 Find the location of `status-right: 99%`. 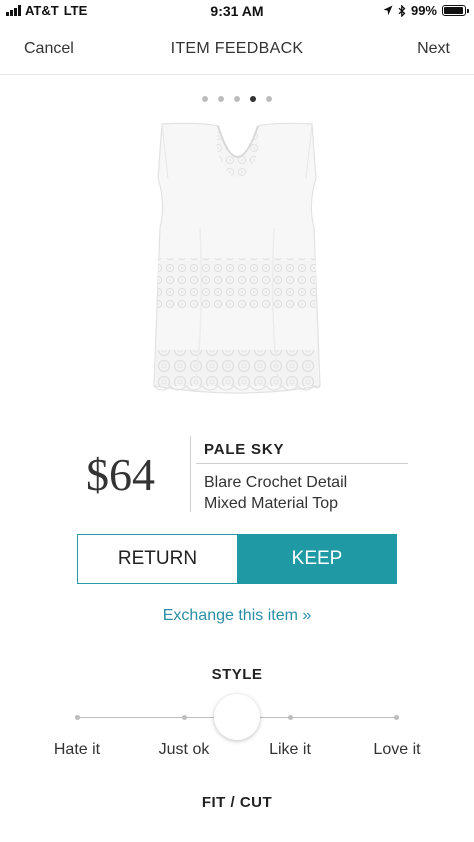

status-right: 99% is located at coordinates (426, 10).